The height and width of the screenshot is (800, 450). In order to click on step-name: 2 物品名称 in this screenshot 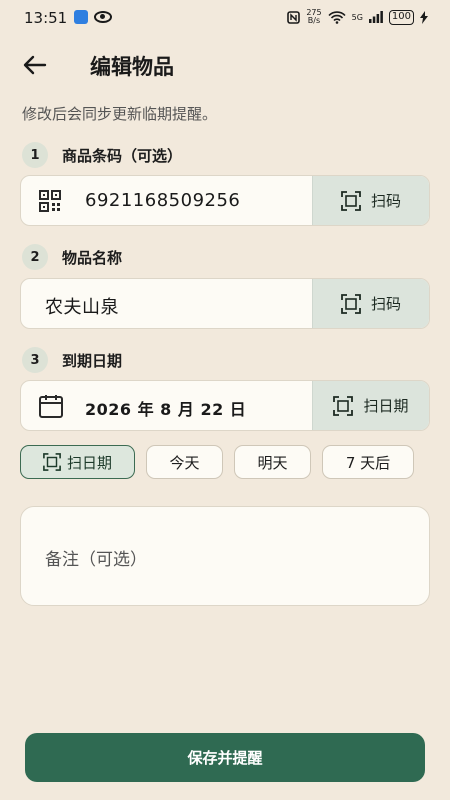, I will do `click(72, 257)`.